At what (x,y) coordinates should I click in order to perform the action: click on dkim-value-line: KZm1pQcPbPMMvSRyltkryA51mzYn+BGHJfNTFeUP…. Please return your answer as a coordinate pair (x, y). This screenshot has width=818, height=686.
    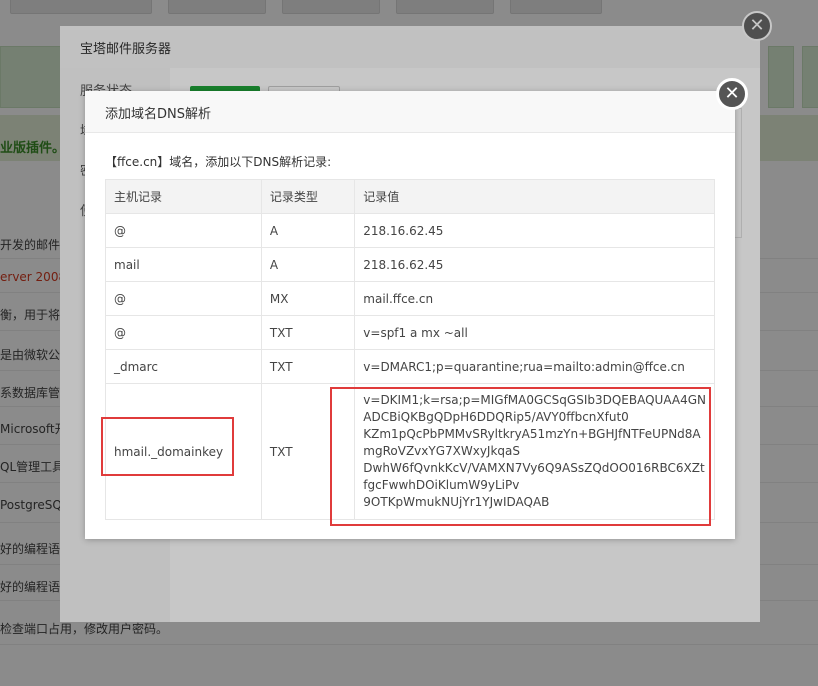
    Looking at the image, I should click on (532, 434).